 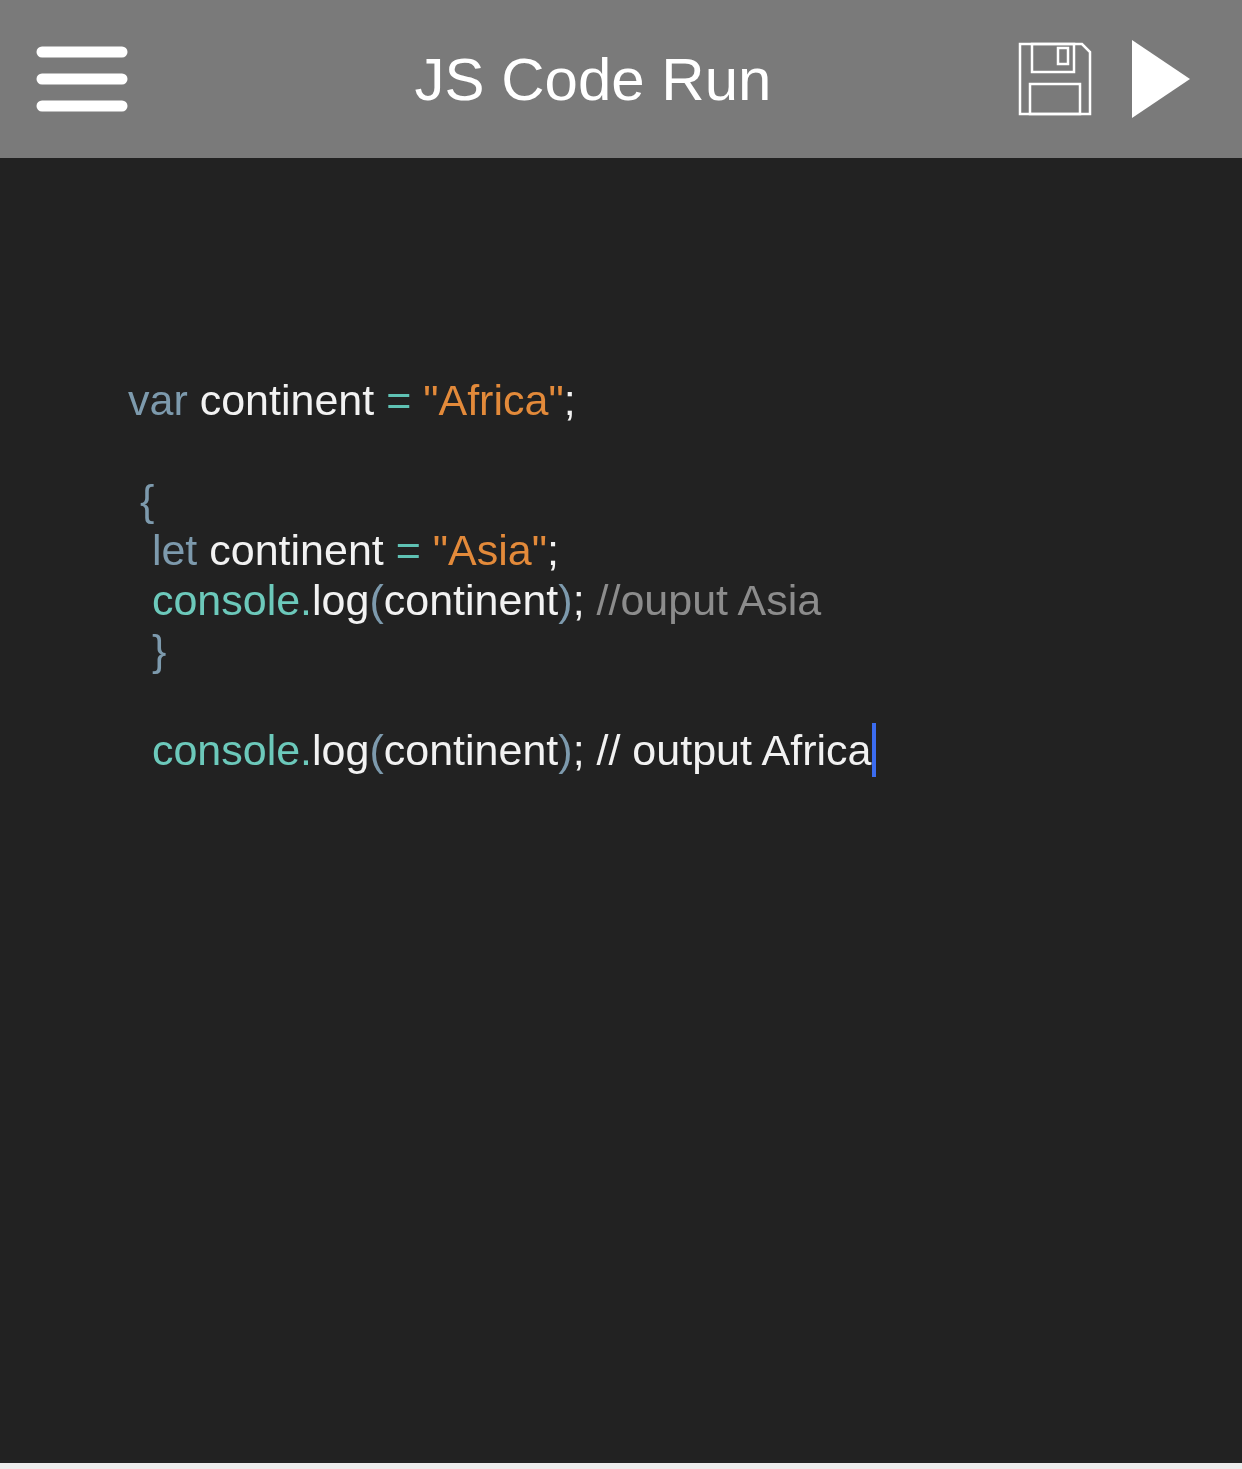 I want to click on code-line: console.log(continent); //ouput Asia, so click(x=486, y=600).